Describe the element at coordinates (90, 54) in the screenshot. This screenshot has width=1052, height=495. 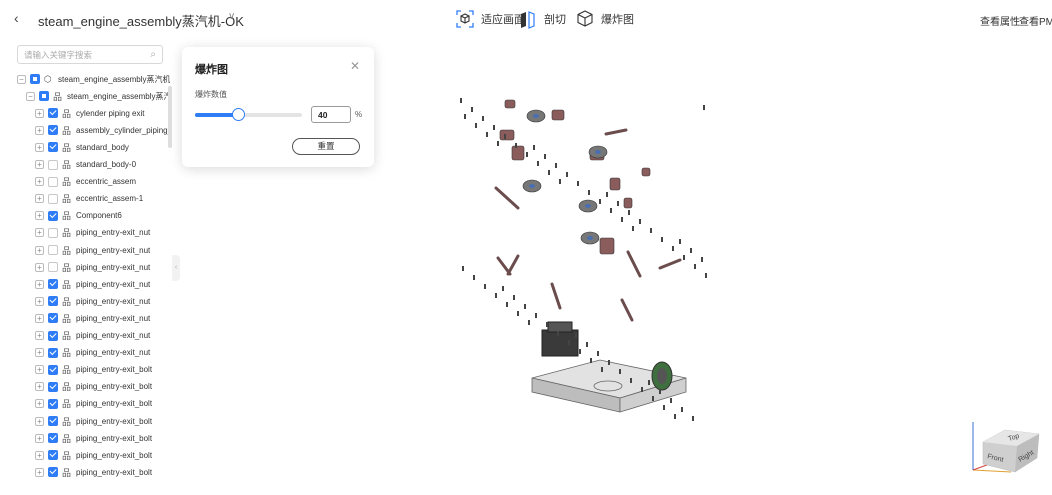
I see `search-input: 请输入关键字搜索 ⌕` at that location.